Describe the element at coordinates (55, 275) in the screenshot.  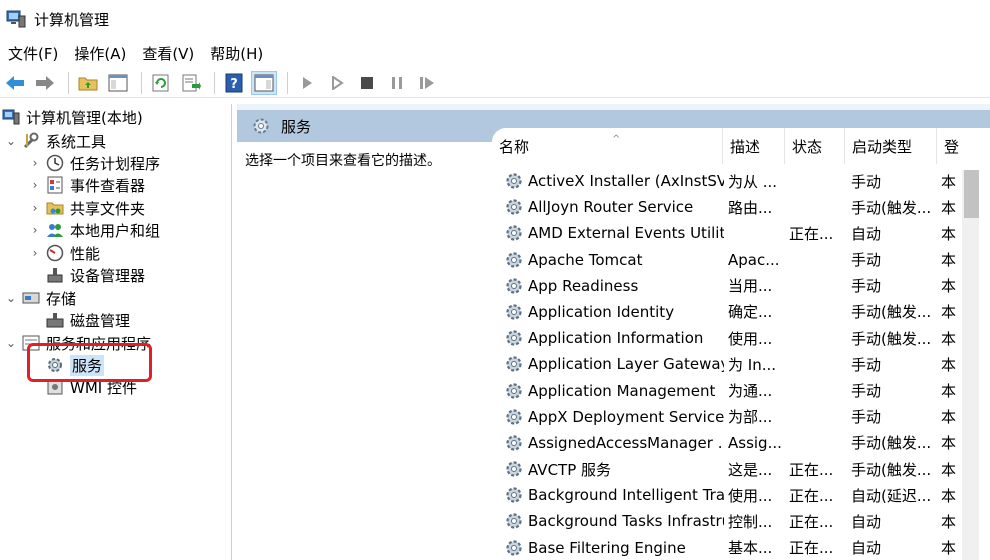
I see `device-manager-icon` at that location.